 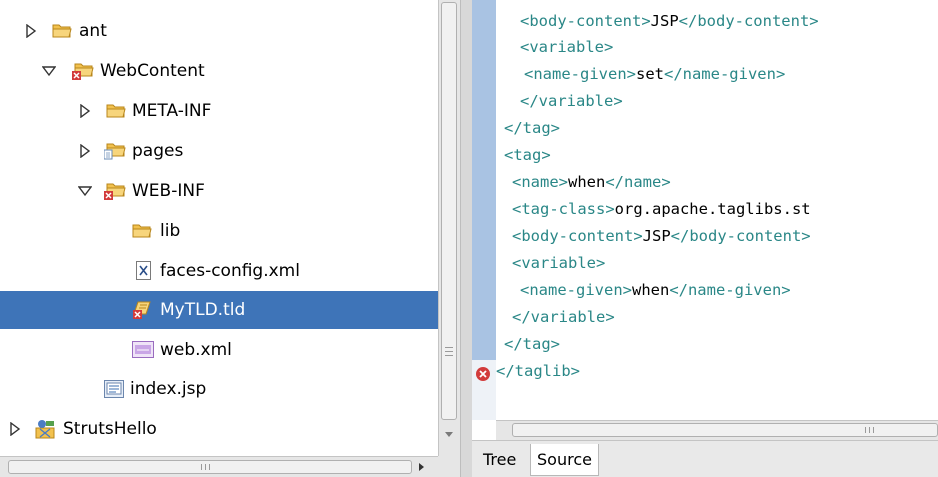 I want to click on tree-item-strutshello: StrutsHello, so click(x=219, y=429).